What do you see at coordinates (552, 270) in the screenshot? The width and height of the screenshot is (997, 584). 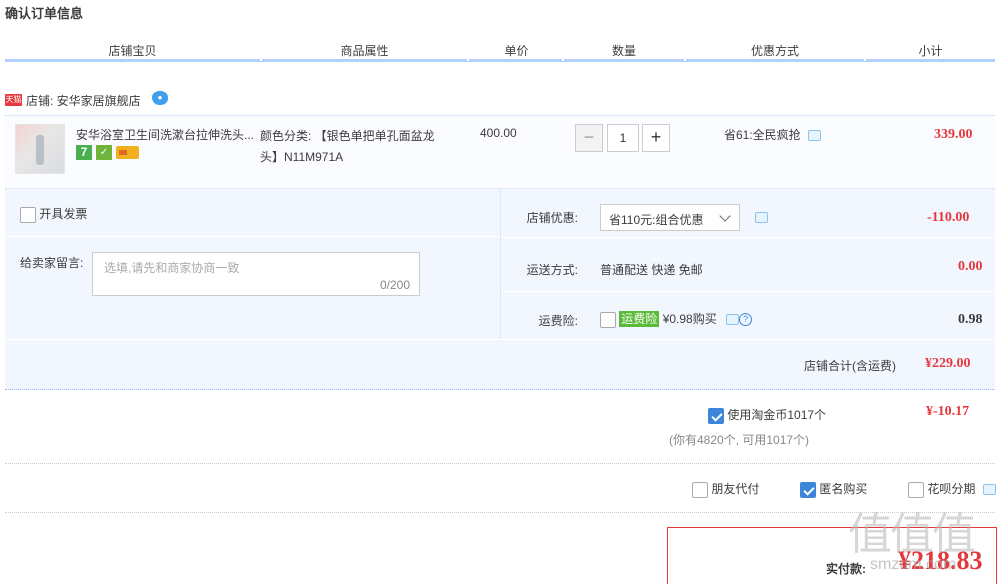 I see `shipping-label: 运送方式:` at bounding box center [552, 270].